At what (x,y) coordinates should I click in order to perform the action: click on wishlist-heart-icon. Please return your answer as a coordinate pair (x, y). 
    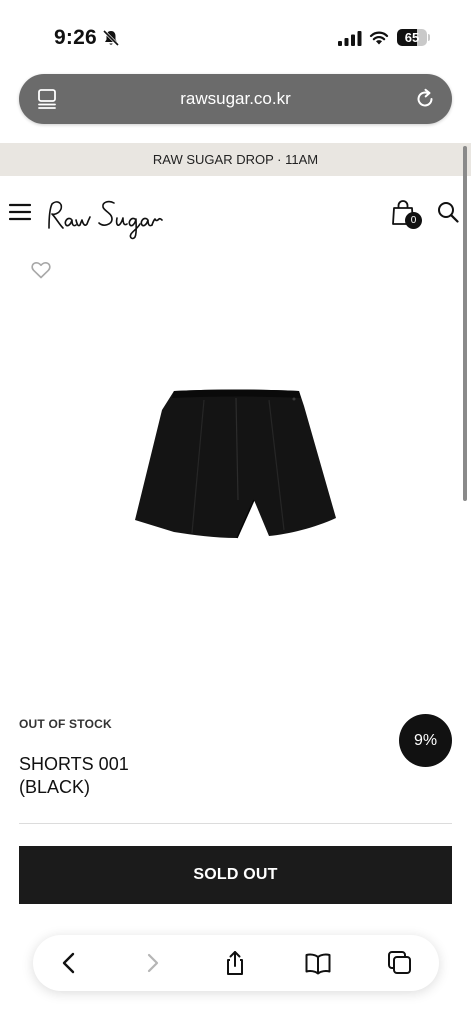
    Looking at the image, I should click on (41, 270).